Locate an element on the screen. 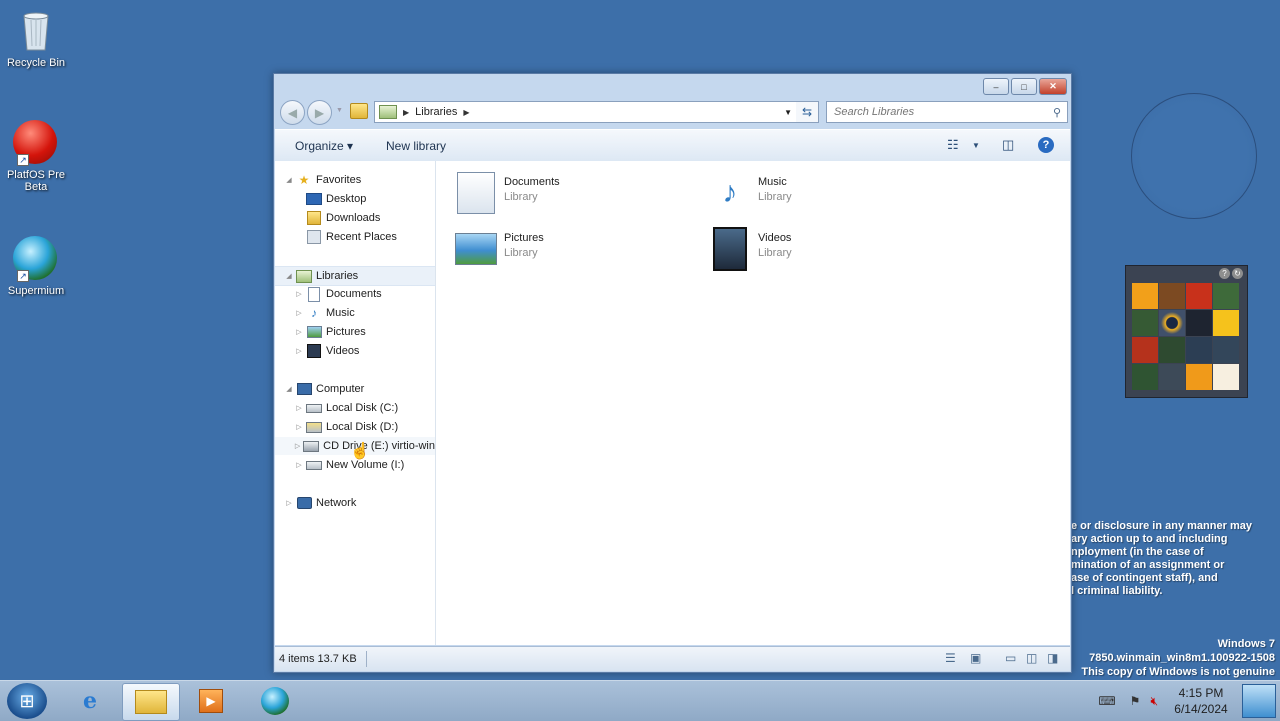  large-icons-view-icon: ▣ is located at coordinates (975, 658).